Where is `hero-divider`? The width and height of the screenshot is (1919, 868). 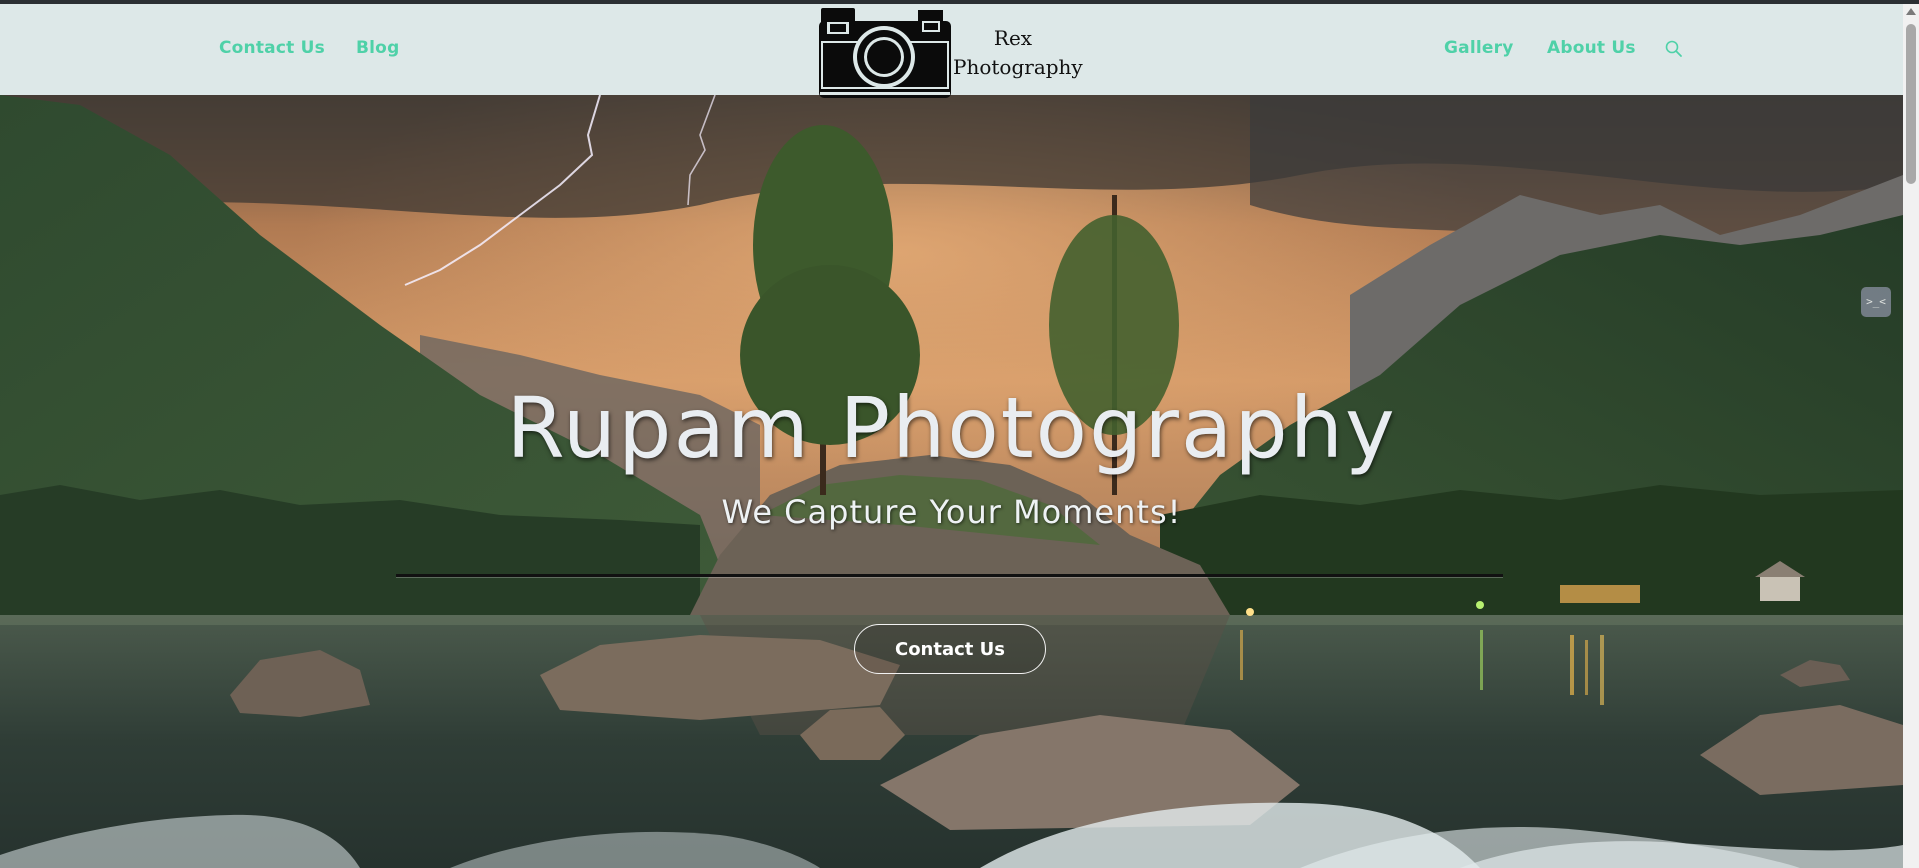 hero-divider is located at coordinates (949, 575).